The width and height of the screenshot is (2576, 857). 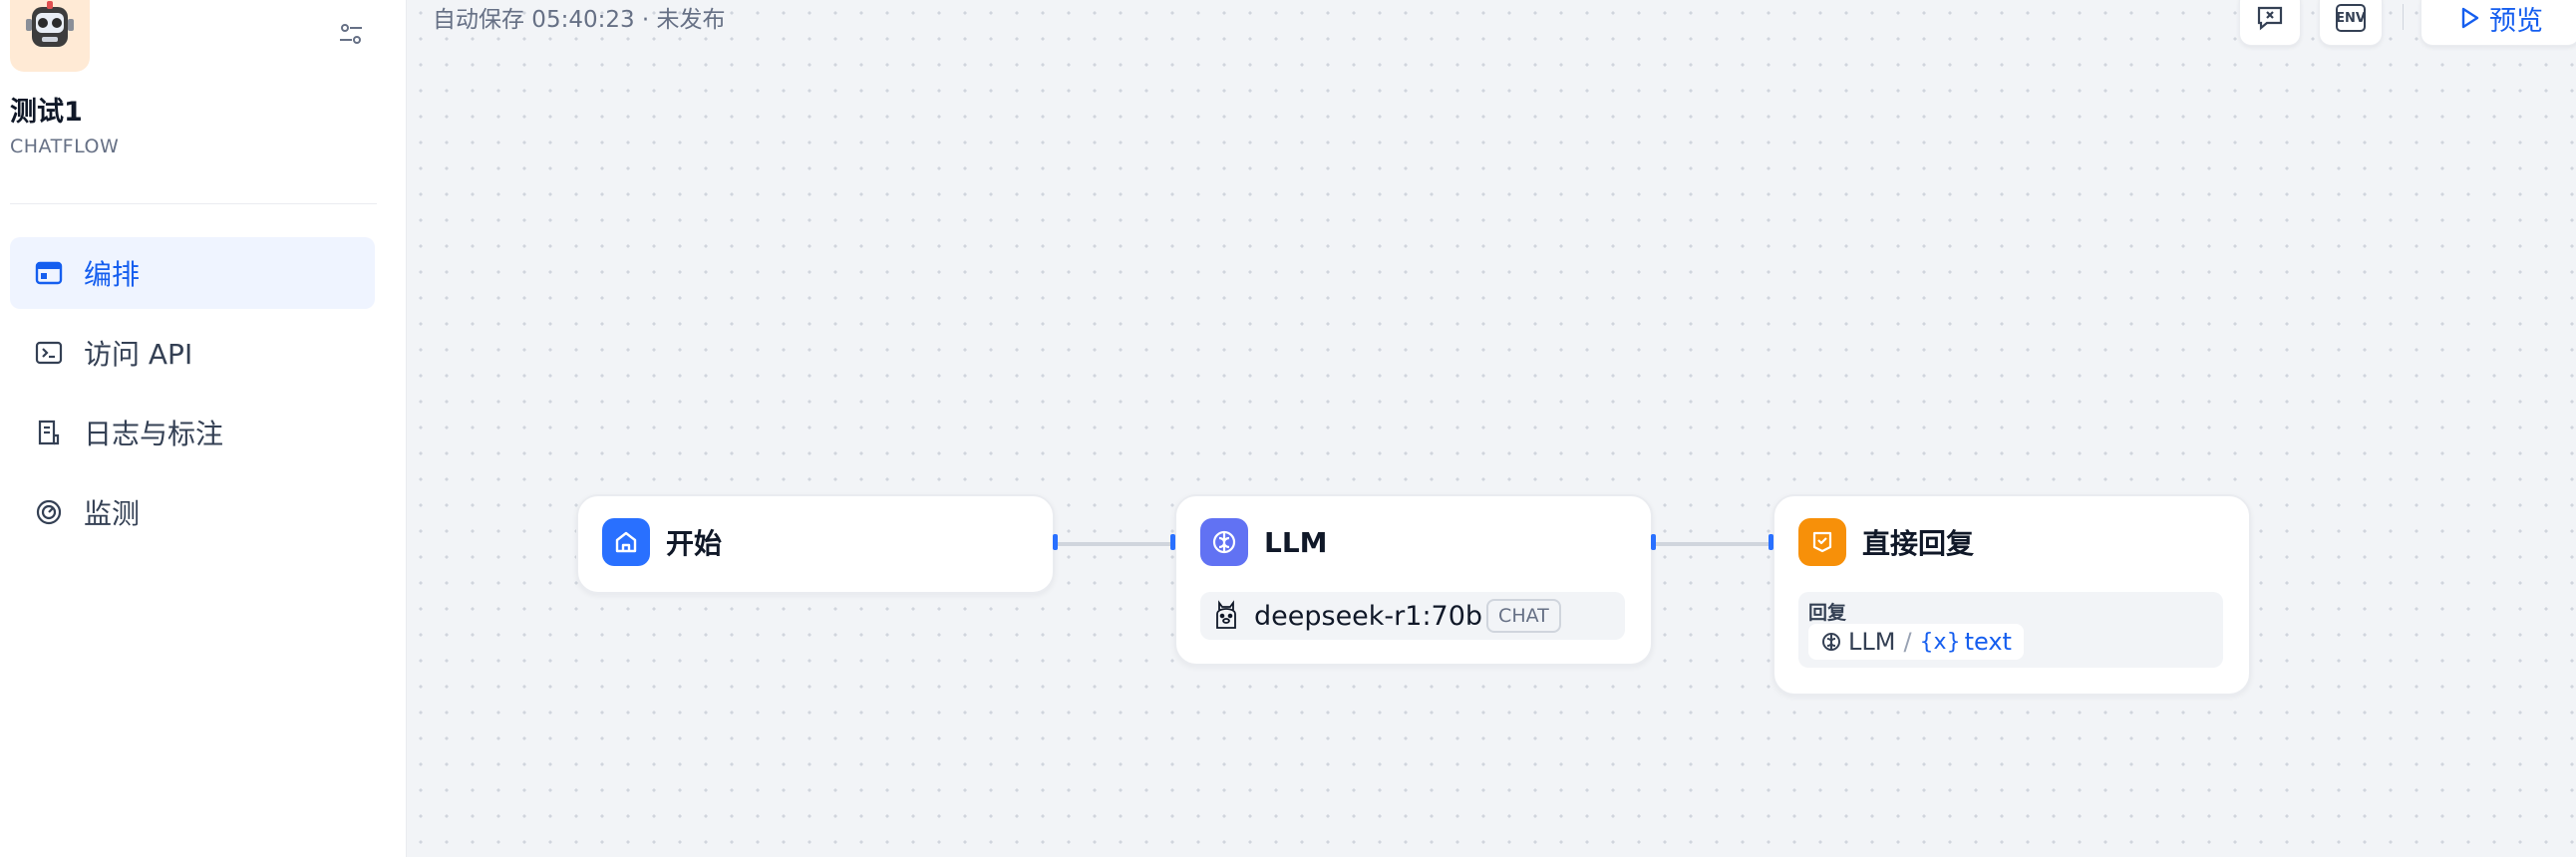 I want to click on variable-node-name: LLM, so click(x=1872, y=642).